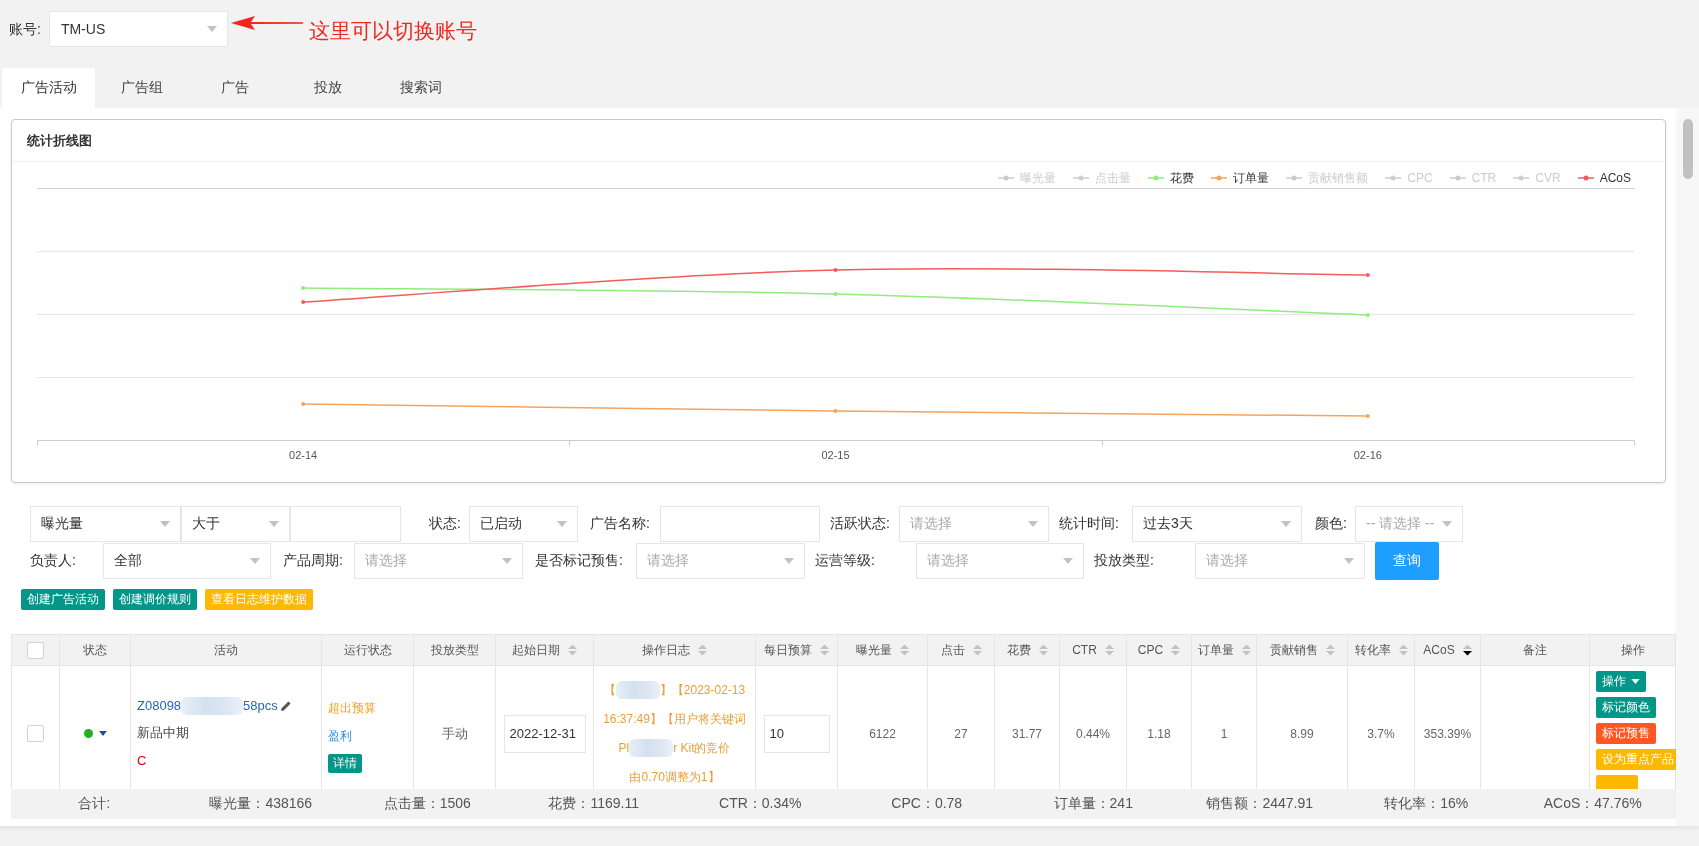 This screenshot has width=1699, height=846. Describe the element at coordinates (1604, 178) in the screenshot. I see `legend-item: ACoS` at that location.